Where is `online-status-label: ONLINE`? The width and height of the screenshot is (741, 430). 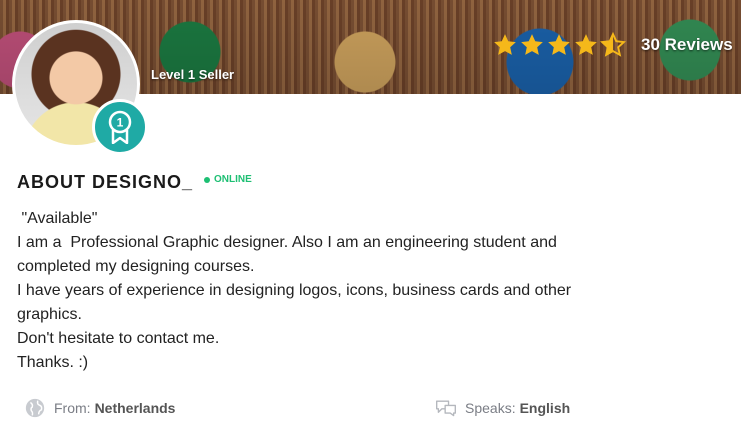
online-status-label: ONLINE is located at coordinates (233, 179).